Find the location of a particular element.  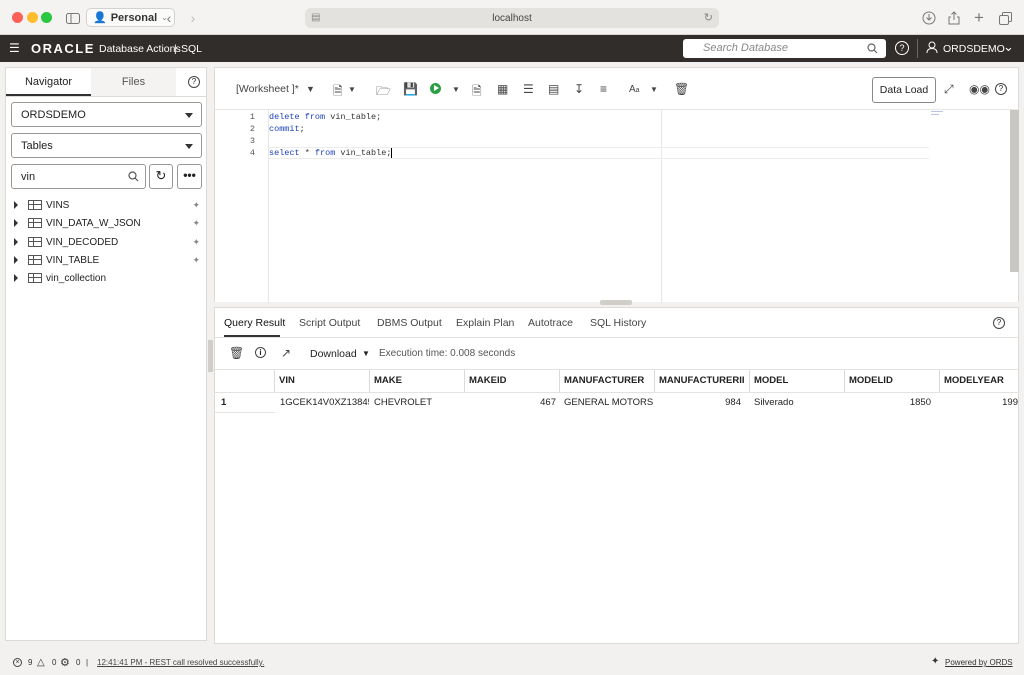

table-cell: 1GCEK14V0XZ13845 is located at coordinates (322, 403).